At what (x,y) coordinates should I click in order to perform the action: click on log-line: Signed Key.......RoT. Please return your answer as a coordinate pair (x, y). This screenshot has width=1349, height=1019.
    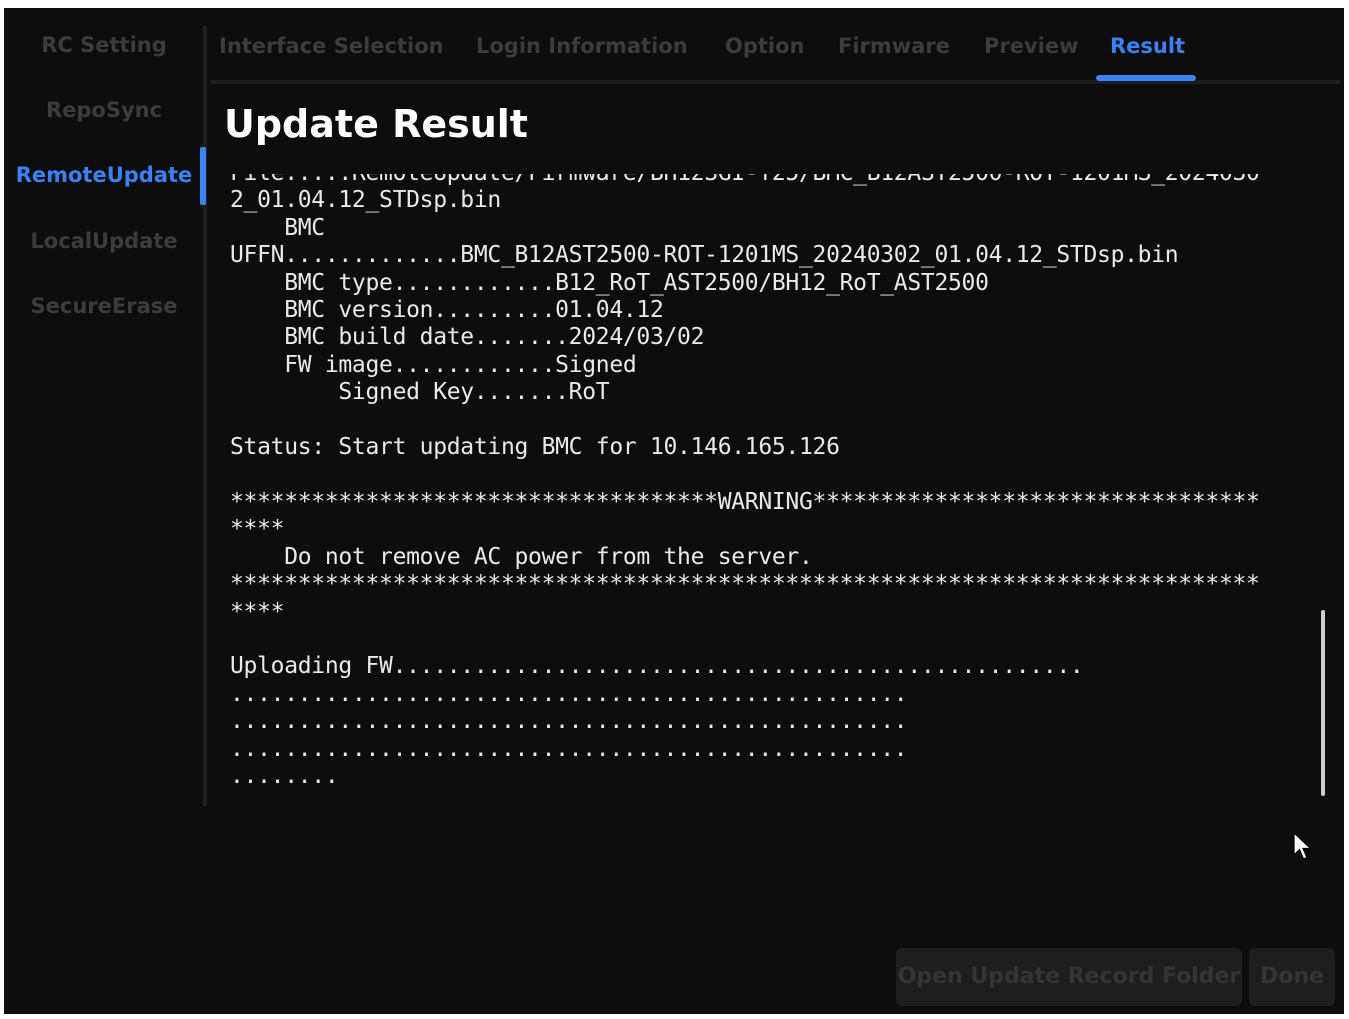
    Looking at the image, I should click on (420, 392).